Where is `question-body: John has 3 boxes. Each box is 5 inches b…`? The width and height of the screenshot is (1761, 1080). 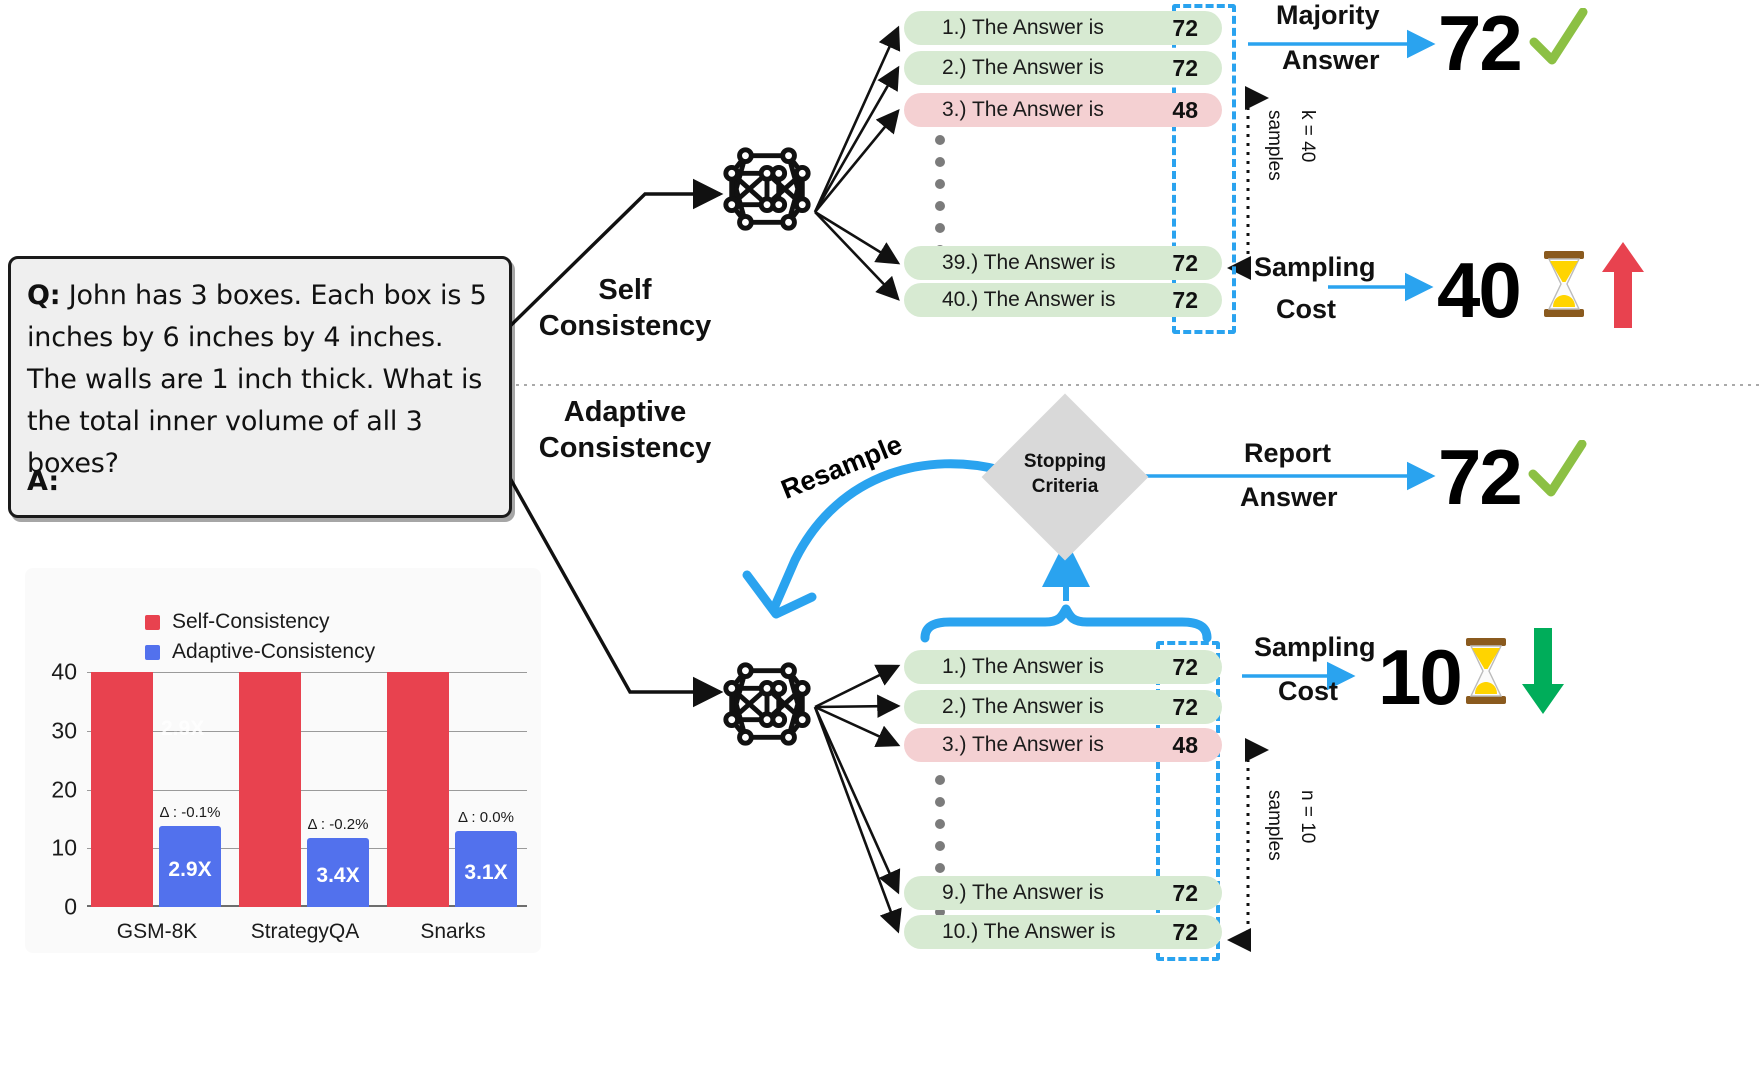 question-body: John has 3 boxes. Each box is 5 inches b… is located at coordinates (257, 379).